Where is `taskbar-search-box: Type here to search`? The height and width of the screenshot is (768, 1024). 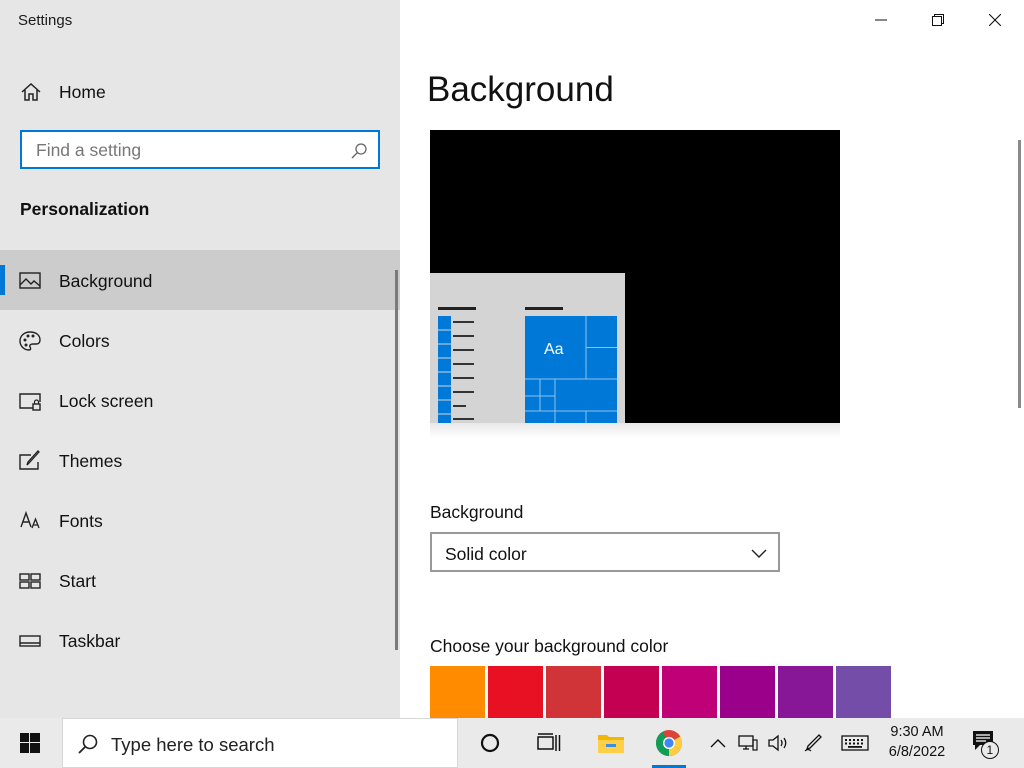
taskbar-search-box: Type here to search is located at coordinates (260, 743).